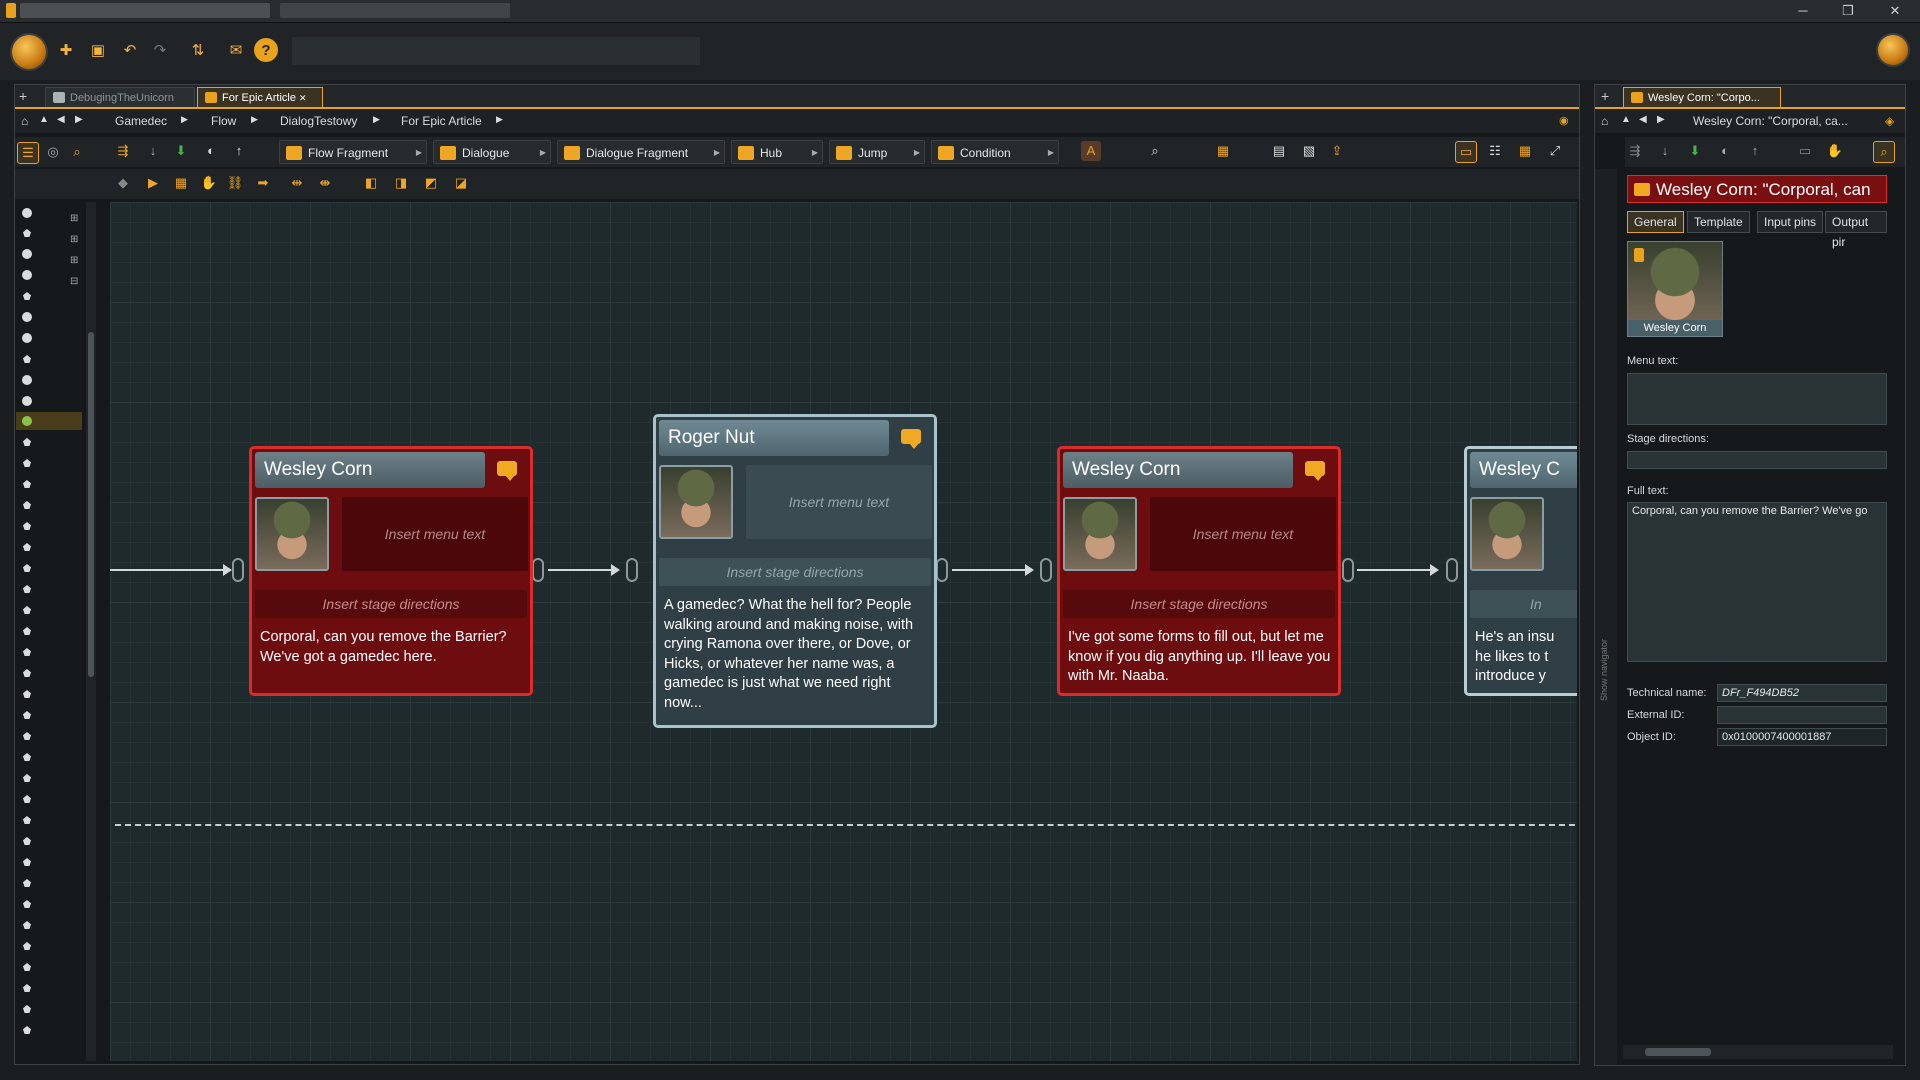 This screenshot has height=1080, width=1920. I want to click on node-text: He's an insu he likes to t introduce y, so click(1515, 657).